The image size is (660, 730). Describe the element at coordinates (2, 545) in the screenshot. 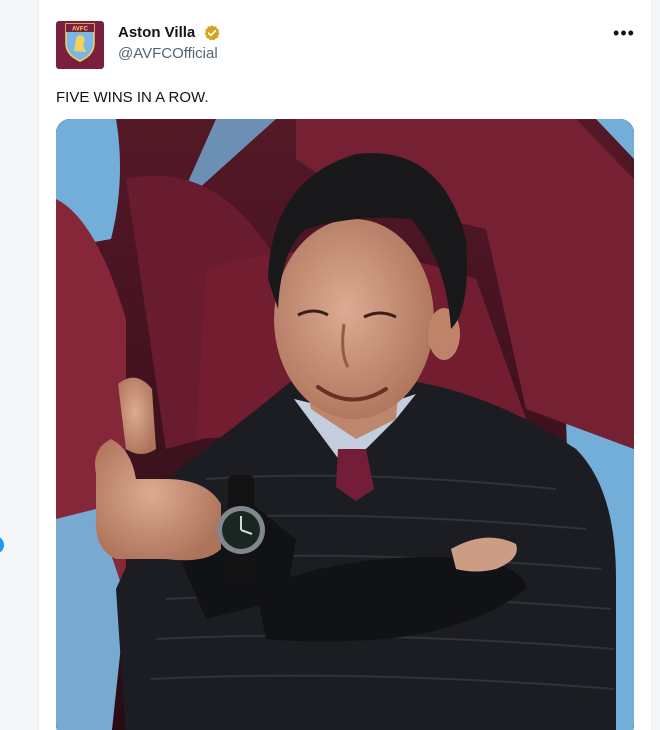

I see `scroll-indicator` at that location.